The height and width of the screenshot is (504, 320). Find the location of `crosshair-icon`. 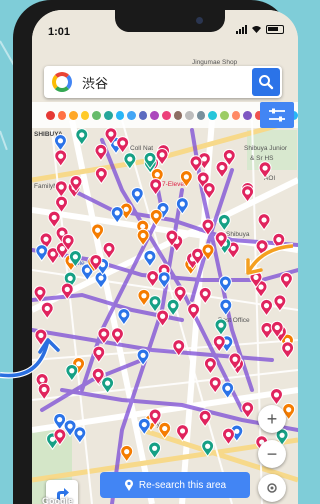

crosshair-icon is located at coordinates (272, 488).